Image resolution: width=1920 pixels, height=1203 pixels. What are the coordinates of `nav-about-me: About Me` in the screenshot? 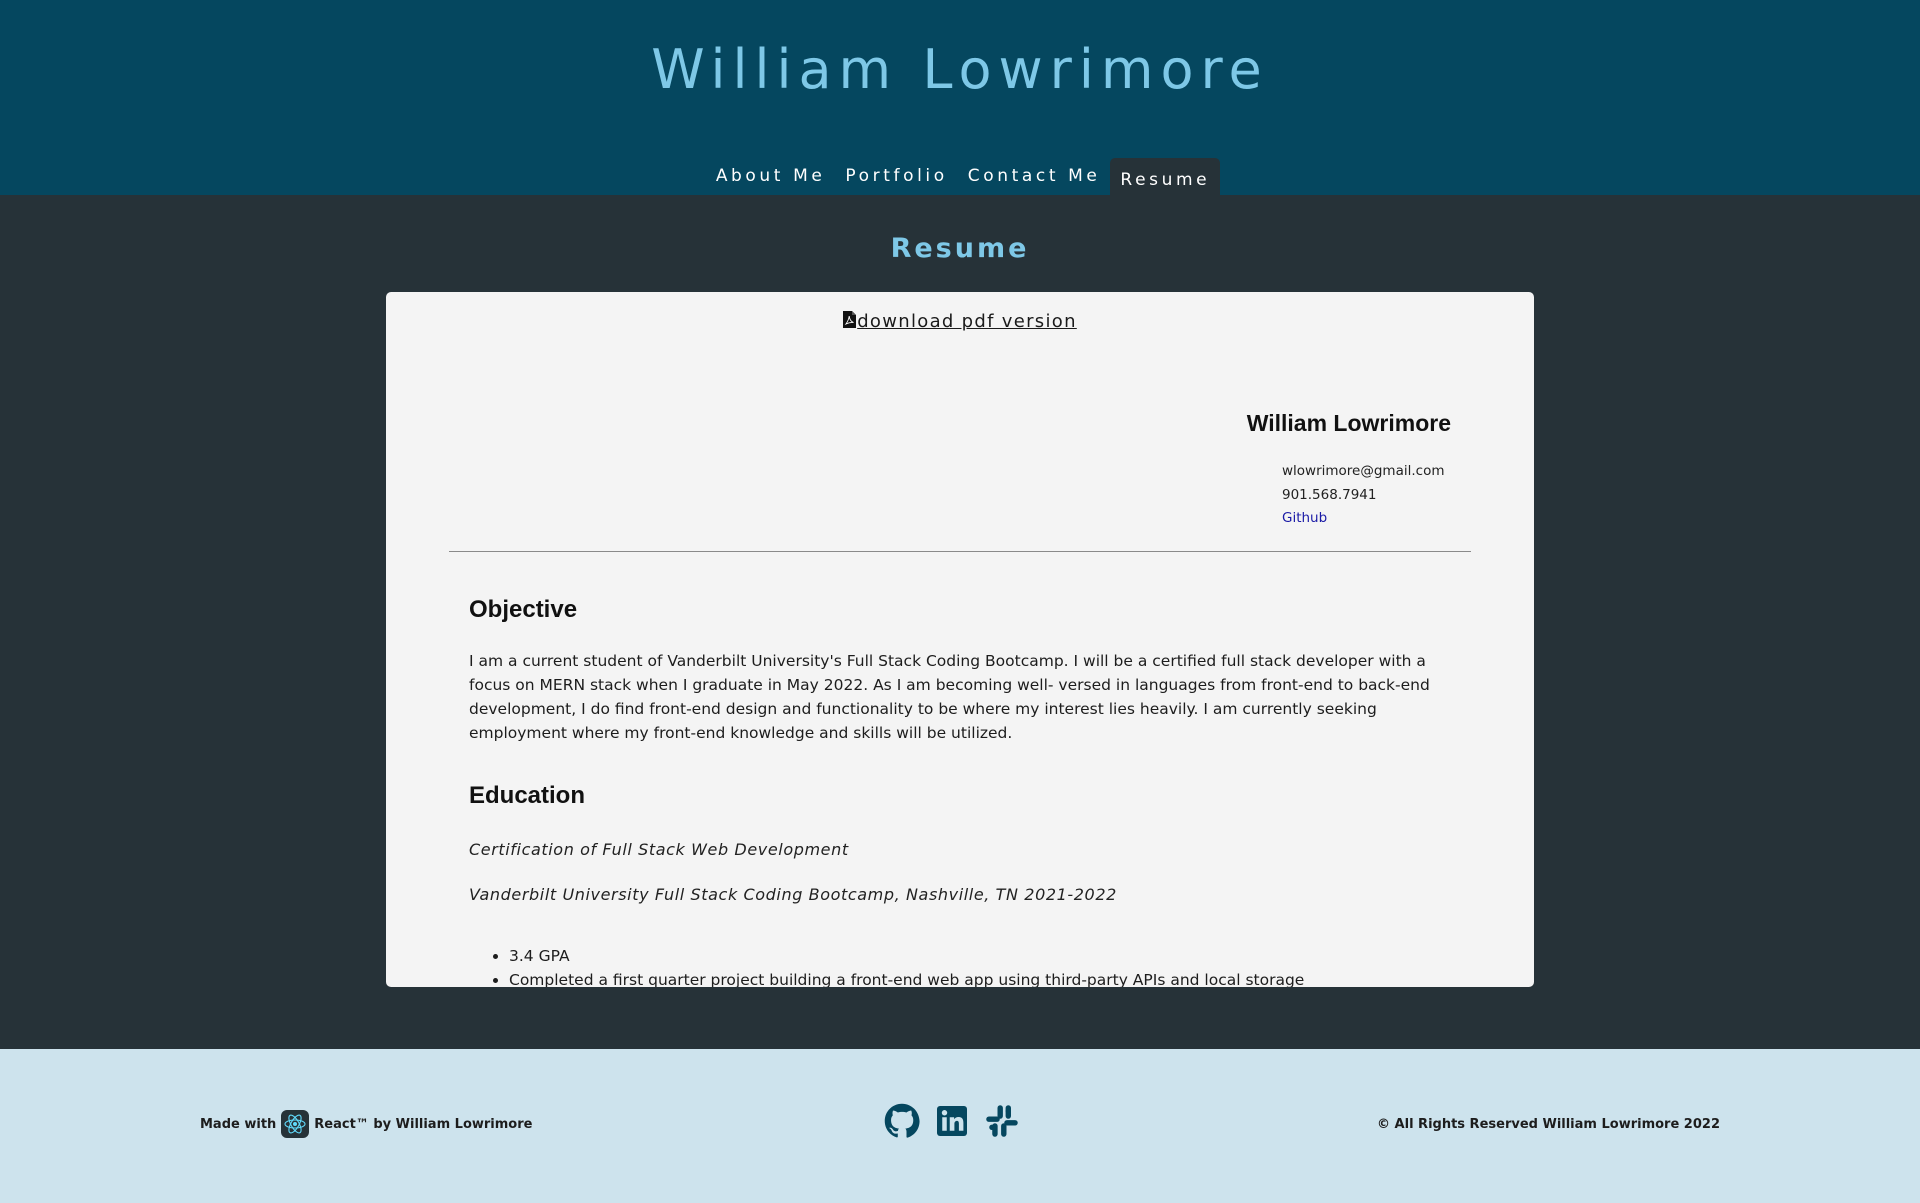 It's located at (771, 176).